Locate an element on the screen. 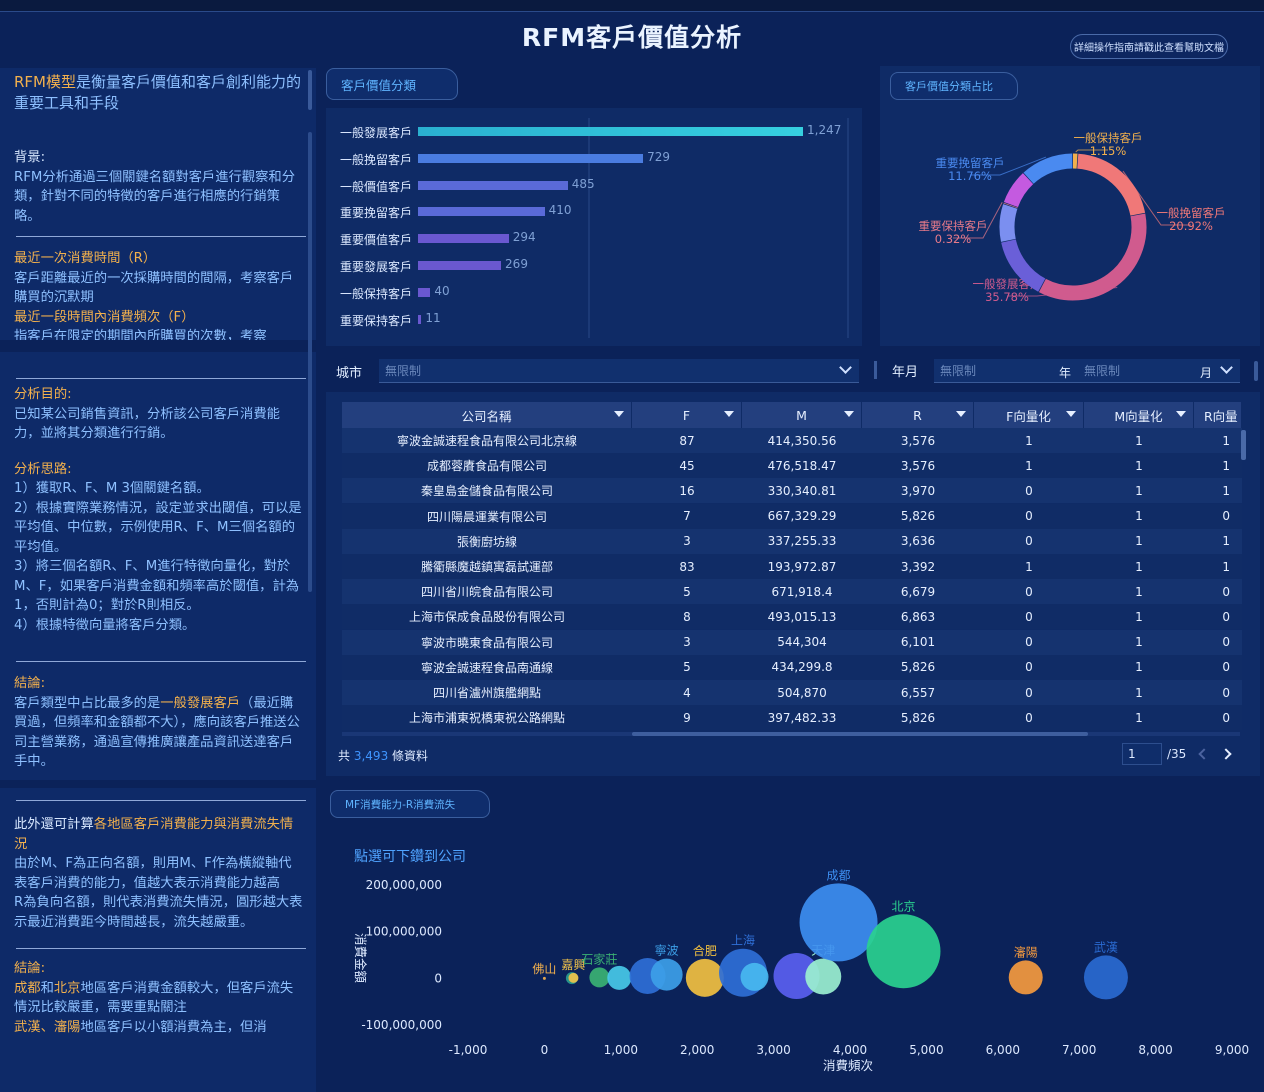 The width and height of the screenshot is (1264, 1092). intro-accent: RFM模型 is located at coordinates (45, 82).